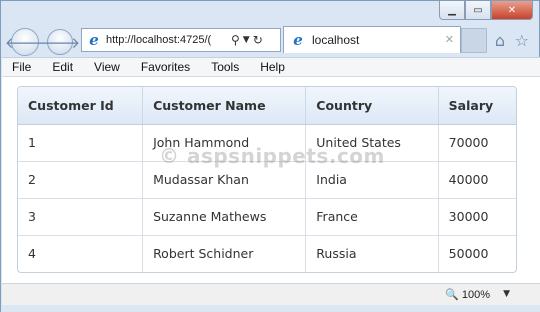 The width and height of the screenshot is (540, 312). Describe the element at coordinates (372, 180) in the screenshot. I see `cell-country: India` at that location.